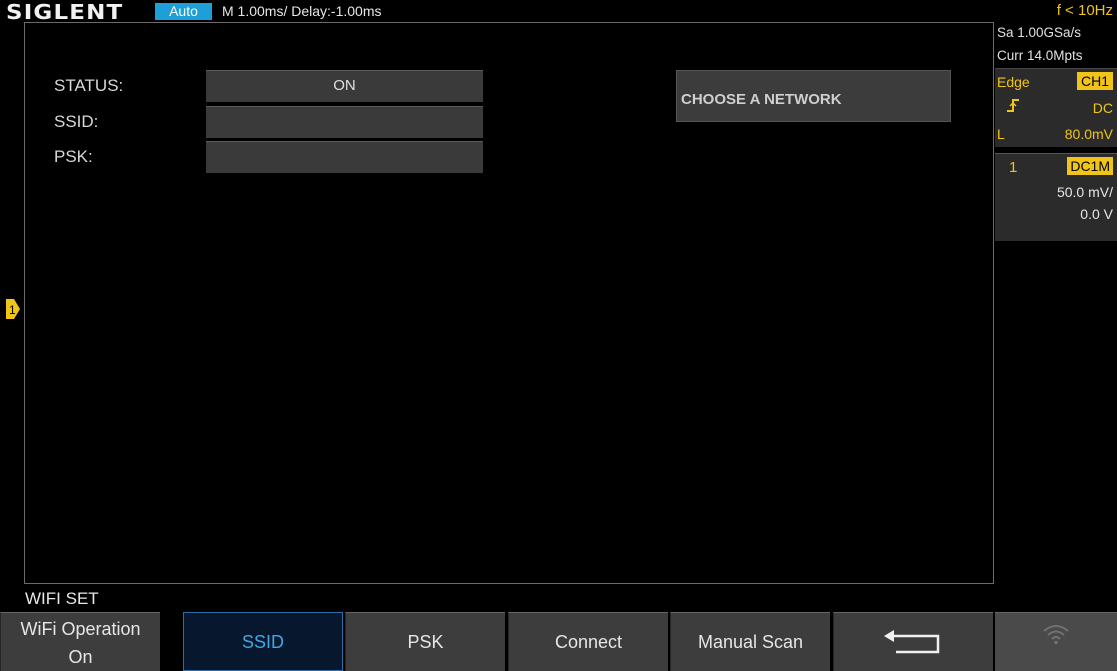 The image size is (1117, 671). Describe the element at coordinates (1013, 167) in the screenshot. I see `channel-number: 1` at that location.